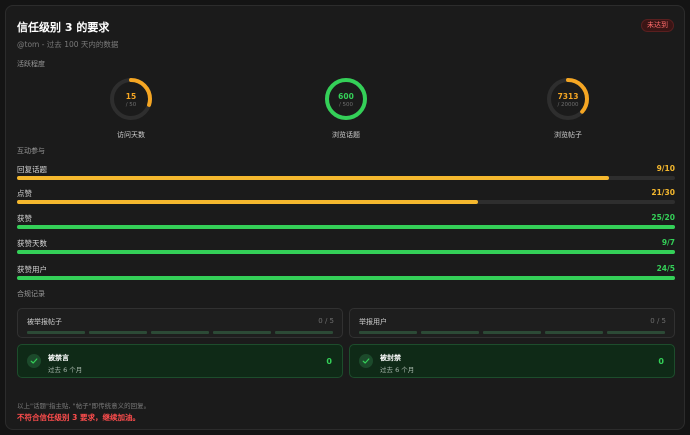 This screenshot has width=690, height=435. I want to click on ring-topics-viewed: 600 / 500 浏览话题, so click(346, 111).